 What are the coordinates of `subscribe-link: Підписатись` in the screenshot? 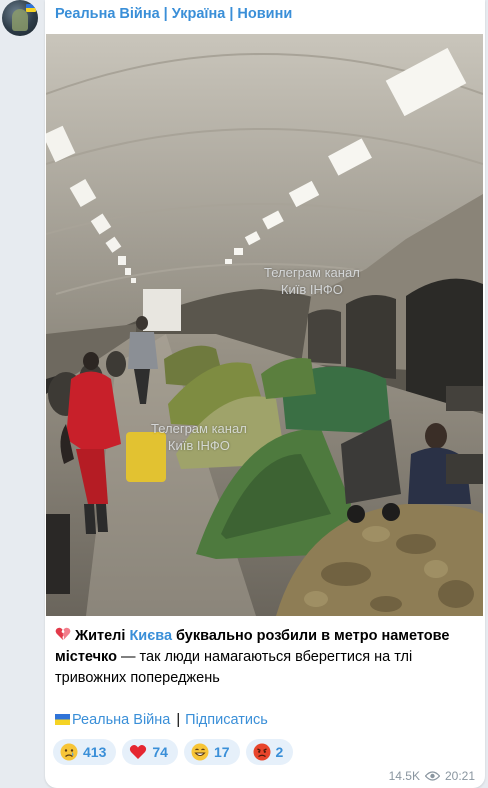 It's located at (226, 720).